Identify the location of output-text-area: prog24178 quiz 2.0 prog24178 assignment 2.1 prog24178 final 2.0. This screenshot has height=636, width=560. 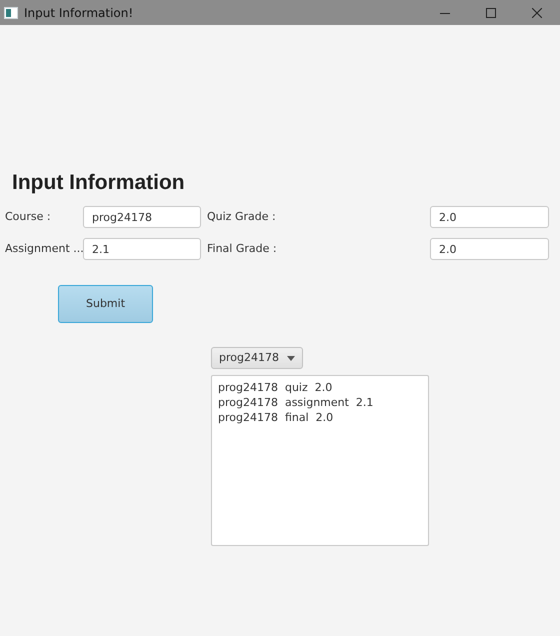
(320, 460).